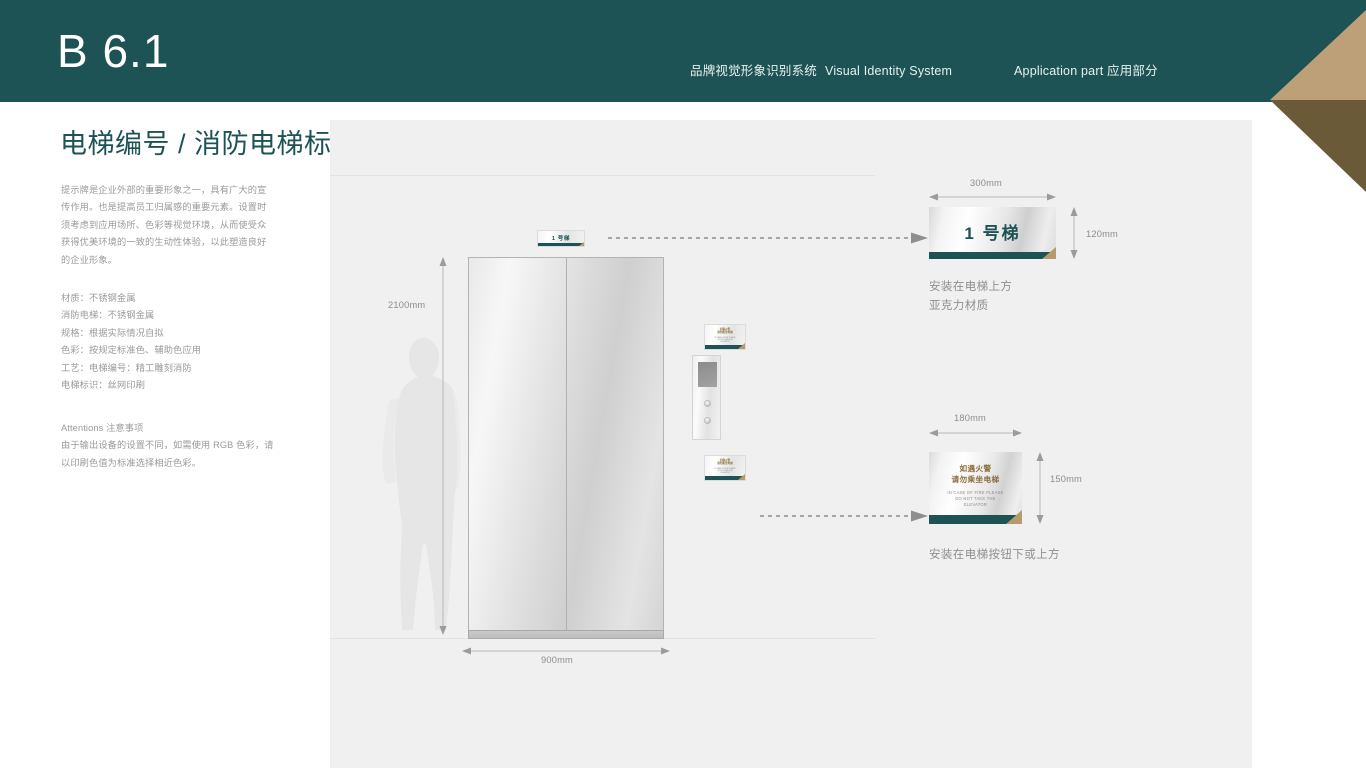 The image size is (1366, 768). I want to click on elevator-doors, so click(566, 447).